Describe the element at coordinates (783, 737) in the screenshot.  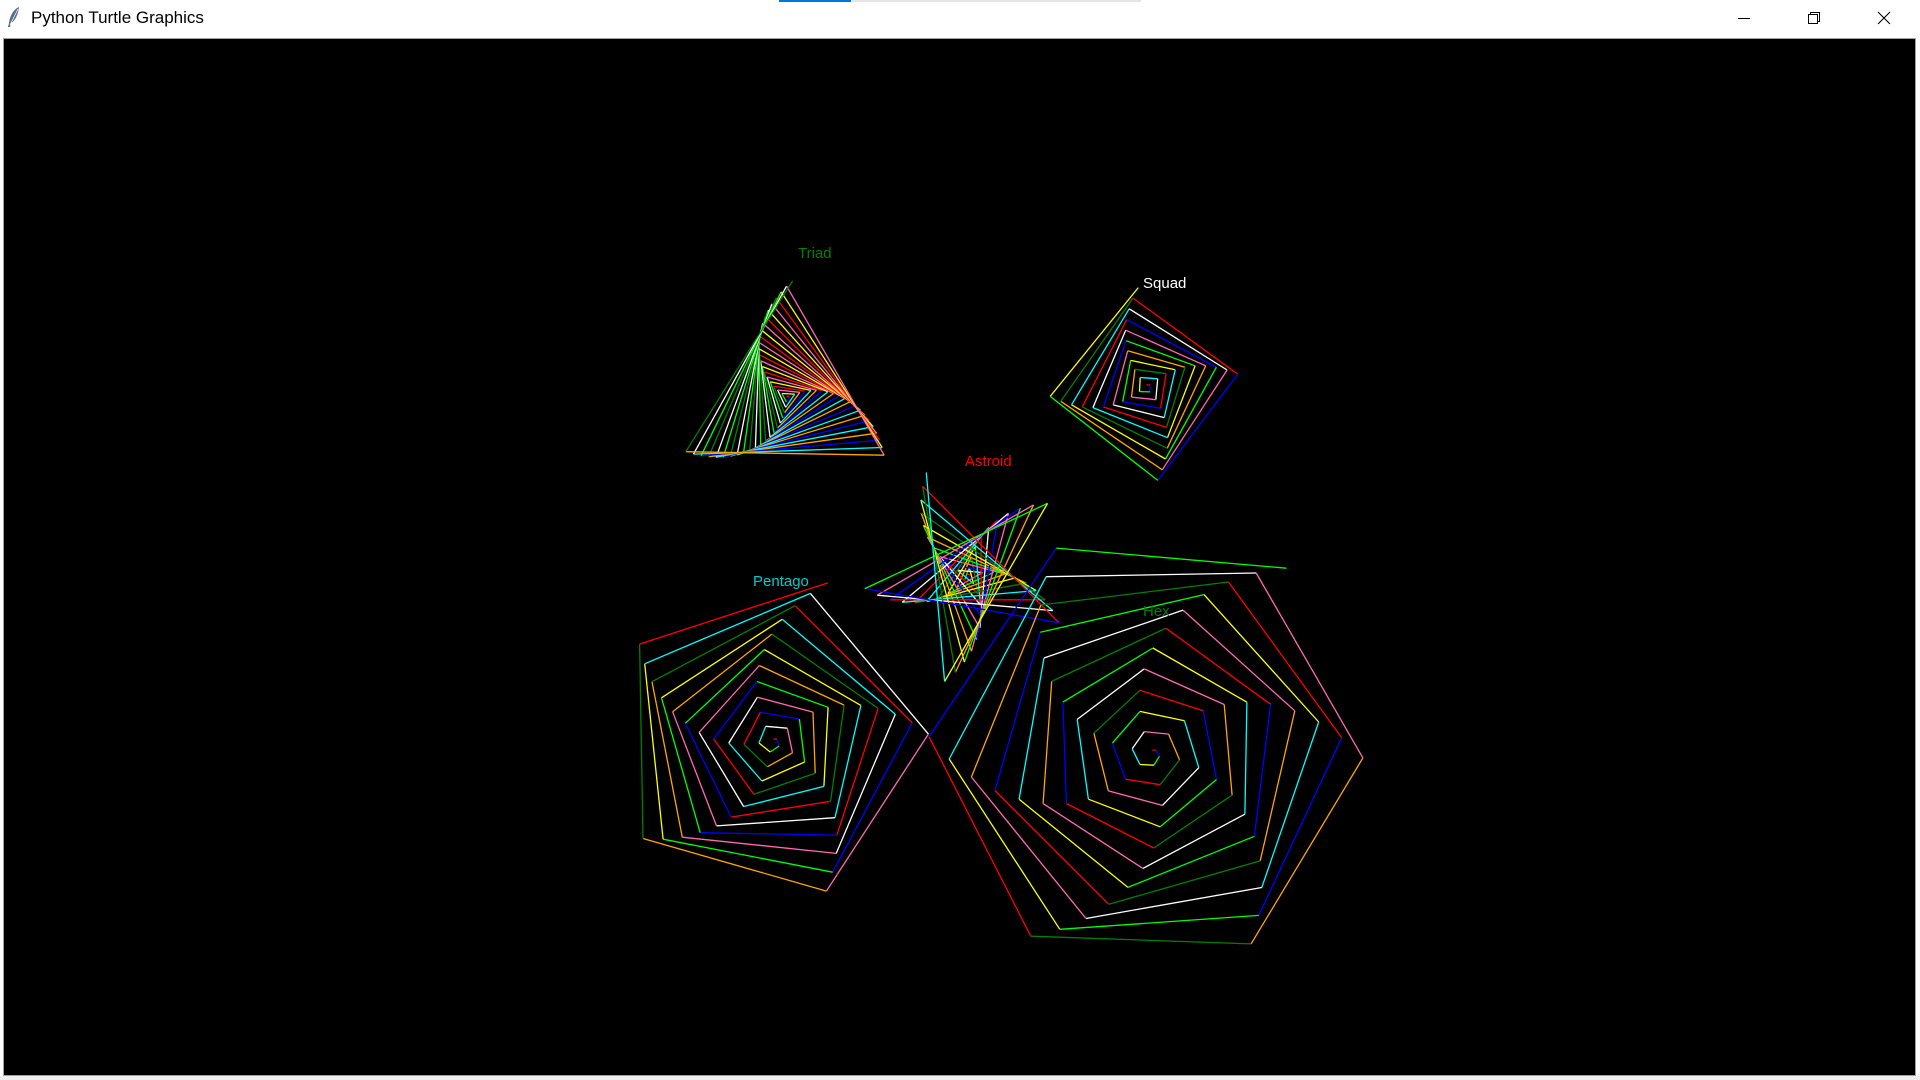
I see `pentago-spiral` at that location.